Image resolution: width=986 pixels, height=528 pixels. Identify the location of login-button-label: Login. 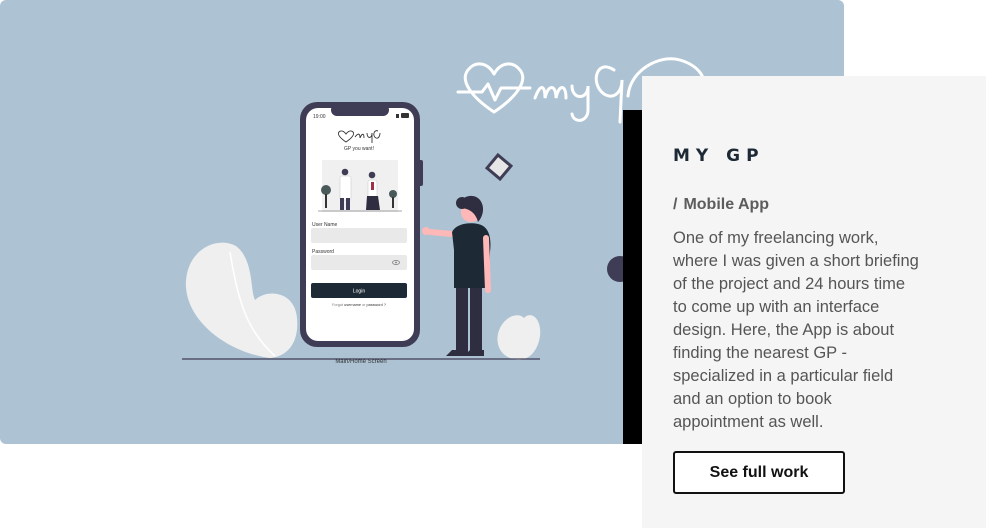
(359, 292).